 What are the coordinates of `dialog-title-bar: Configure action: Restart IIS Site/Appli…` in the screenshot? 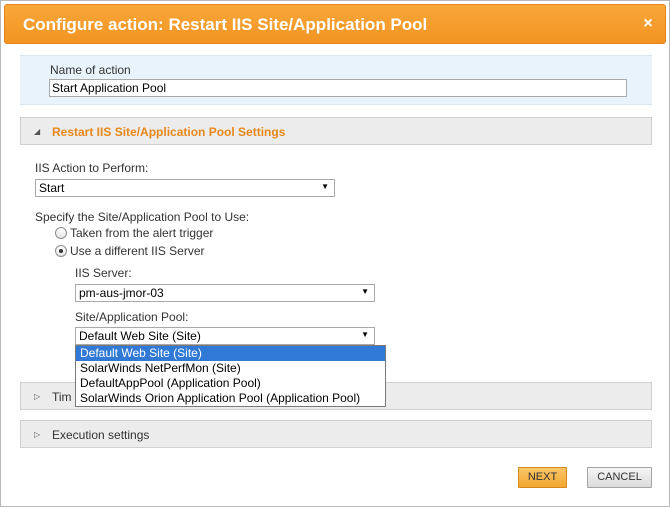 It's located at (335, 24).